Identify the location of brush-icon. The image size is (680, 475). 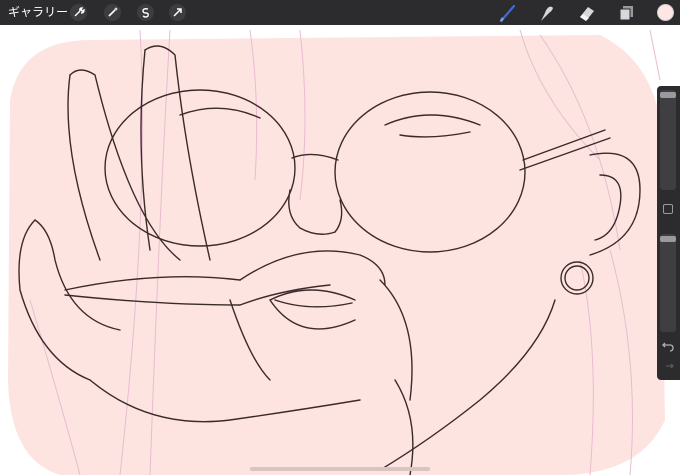
(508, 13).